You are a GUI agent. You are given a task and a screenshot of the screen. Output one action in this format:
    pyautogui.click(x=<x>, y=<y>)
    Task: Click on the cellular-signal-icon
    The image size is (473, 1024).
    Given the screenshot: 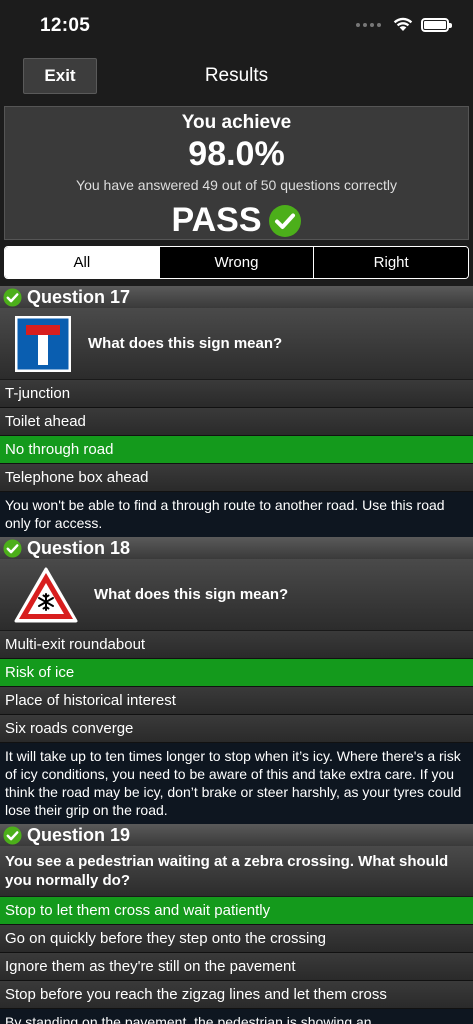 What is the action you would take?
    pyautogui.click(x=368, y=24)
    